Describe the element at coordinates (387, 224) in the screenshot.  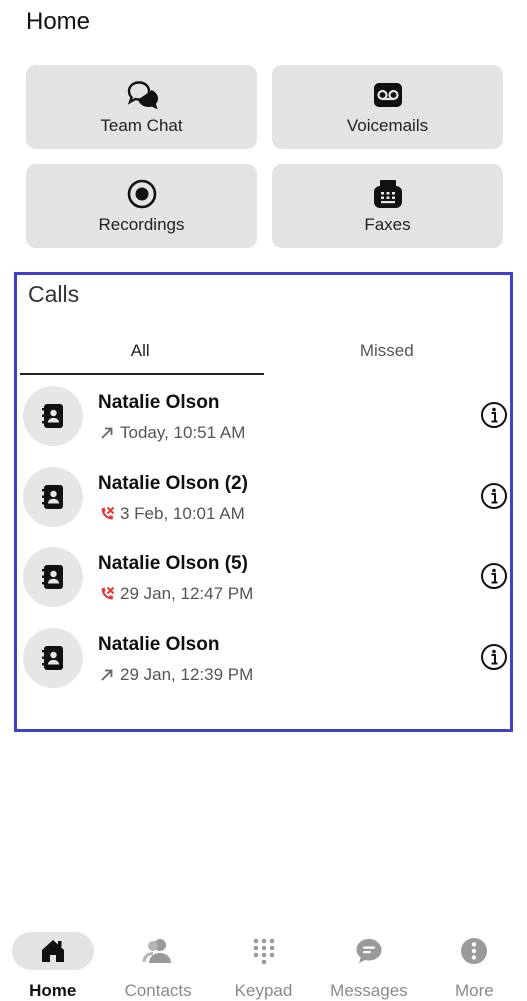
I see `faxes-label: Faxes` at that location.